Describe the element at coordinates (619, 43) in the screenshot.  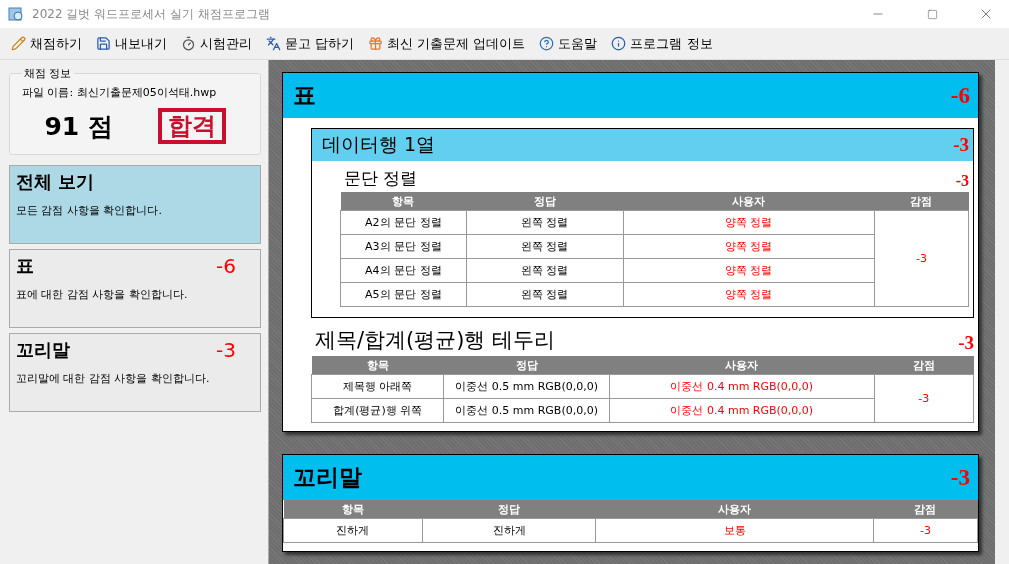
I see `info-icon` at that location.